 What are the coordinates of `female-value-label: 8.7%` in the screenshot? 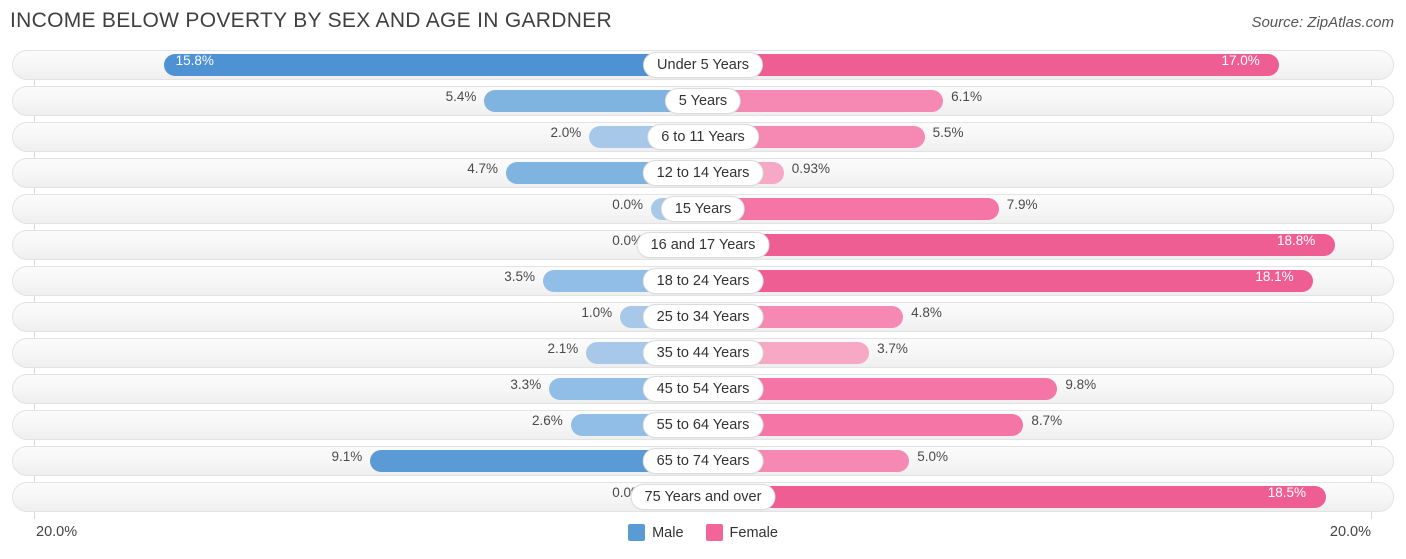 It's located at (1047, 420).